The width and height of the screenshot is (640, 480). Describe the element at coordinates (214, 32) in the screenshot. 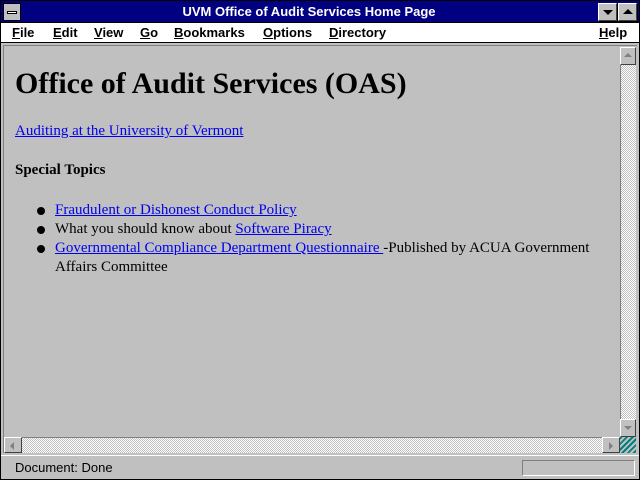

I see `menu-bookmarks-label: ookmarks` at that location.